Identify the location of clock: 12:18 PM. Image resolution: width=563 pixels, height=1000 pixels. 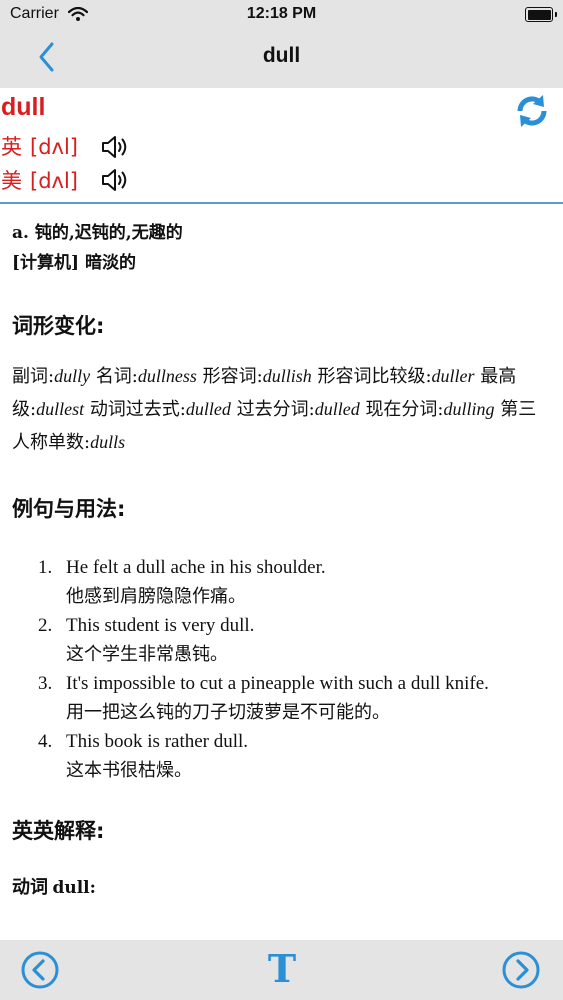
(281, 13).